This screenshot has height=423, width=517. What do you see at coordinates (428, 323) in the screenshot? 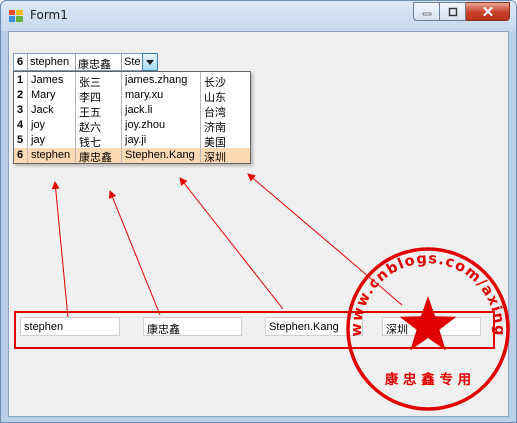
I see `star-icon` at bounding box center [428, 323].